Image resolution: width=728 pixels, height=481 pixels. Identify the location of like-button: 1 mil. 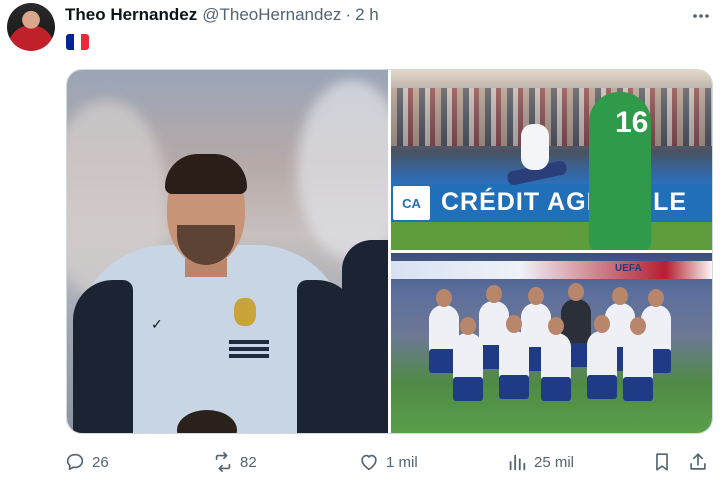
(388, 462).